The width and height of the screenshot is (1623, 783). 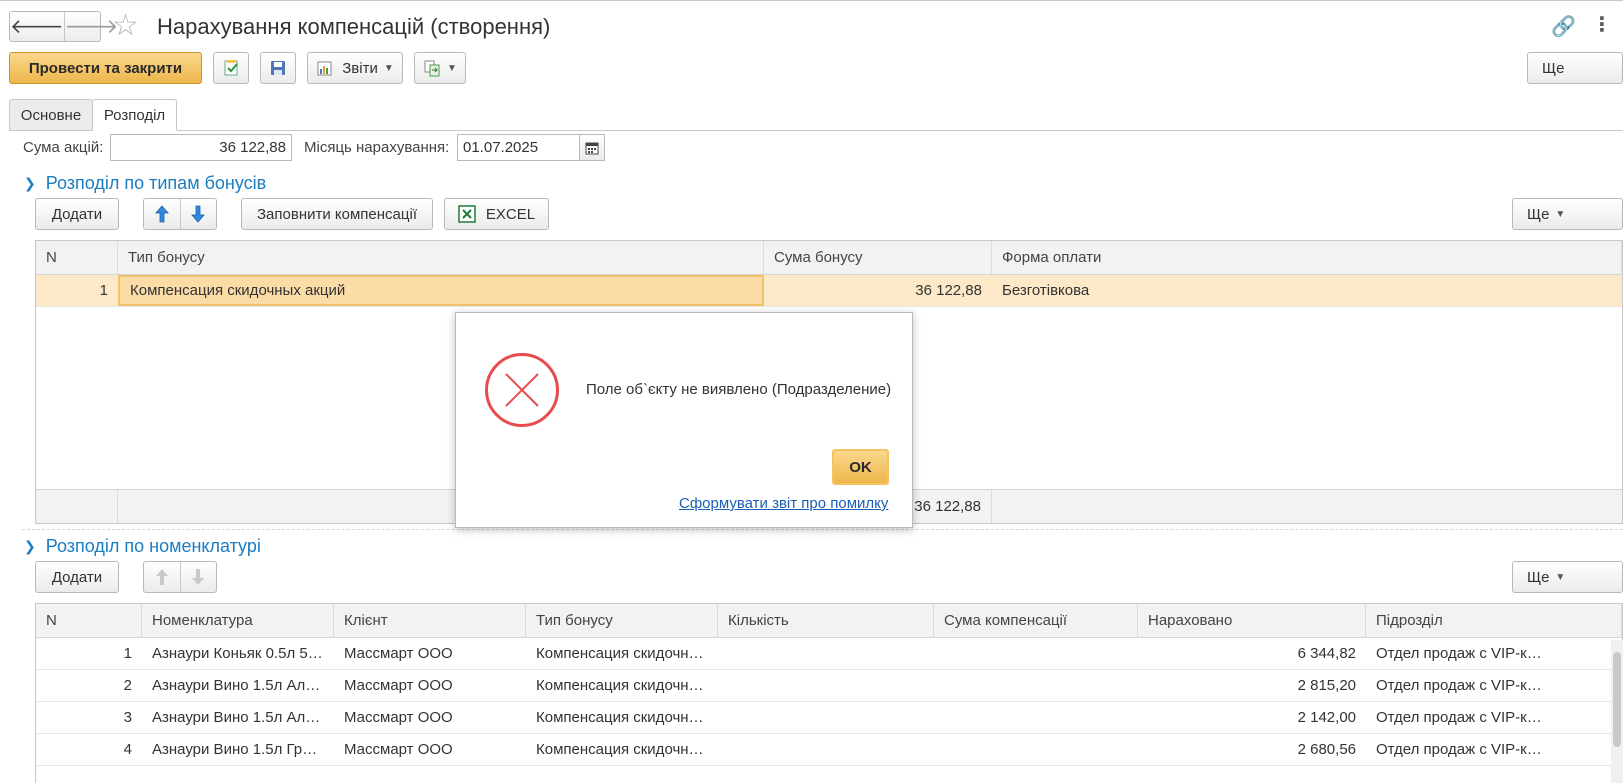 I want to click on more-actions-button: Ще, so click(x=1575, y=68).